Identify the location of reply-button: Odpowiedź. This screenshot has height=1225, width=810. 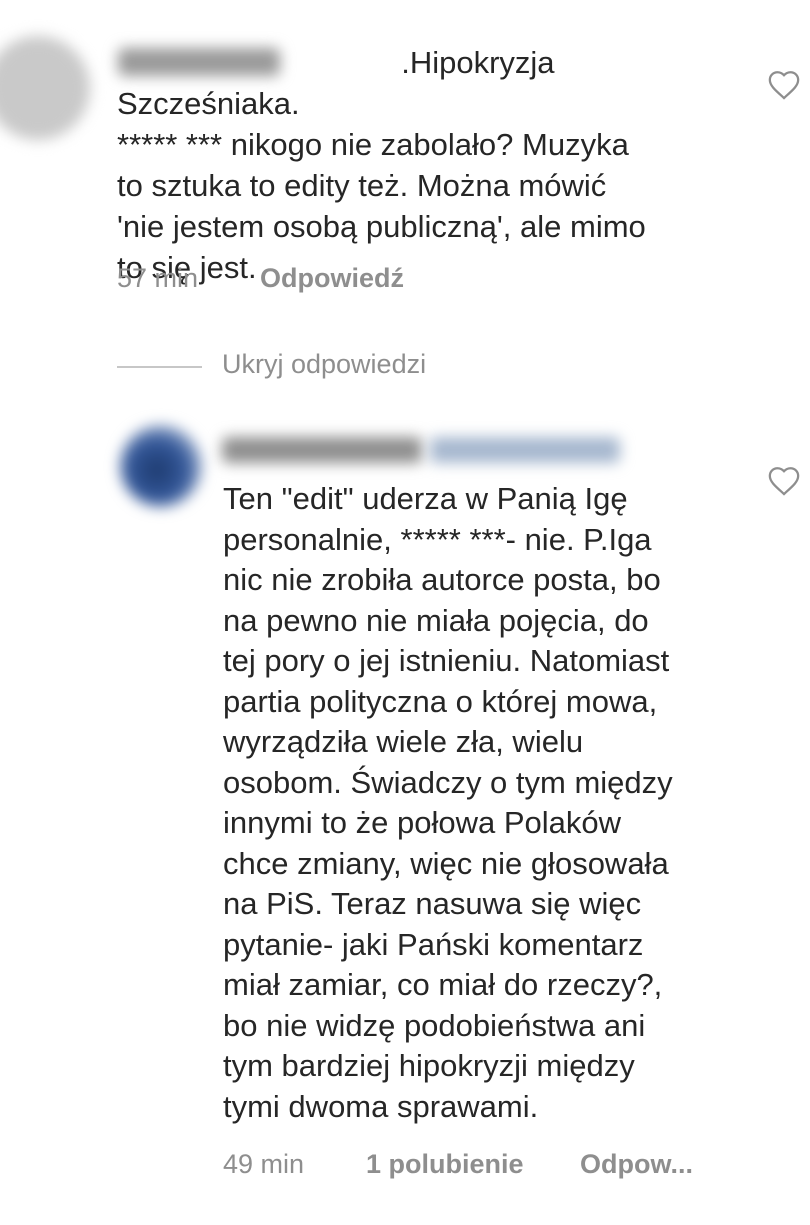
(332, 278).